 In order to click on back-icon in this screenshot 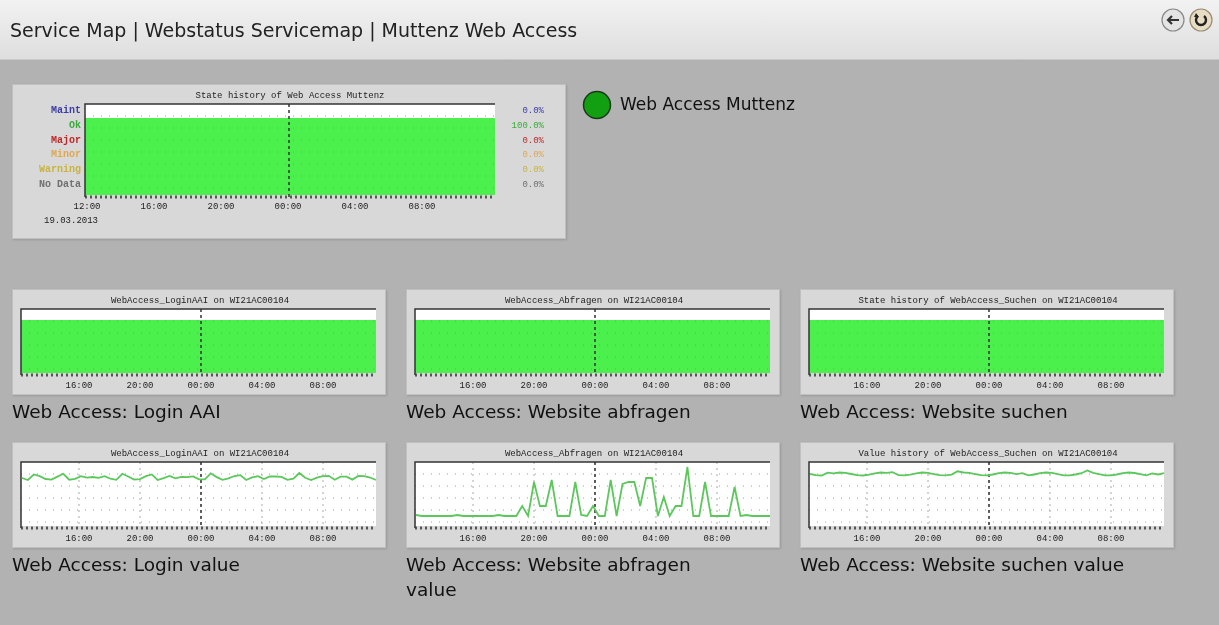, I will do `click(1173, 20)`.